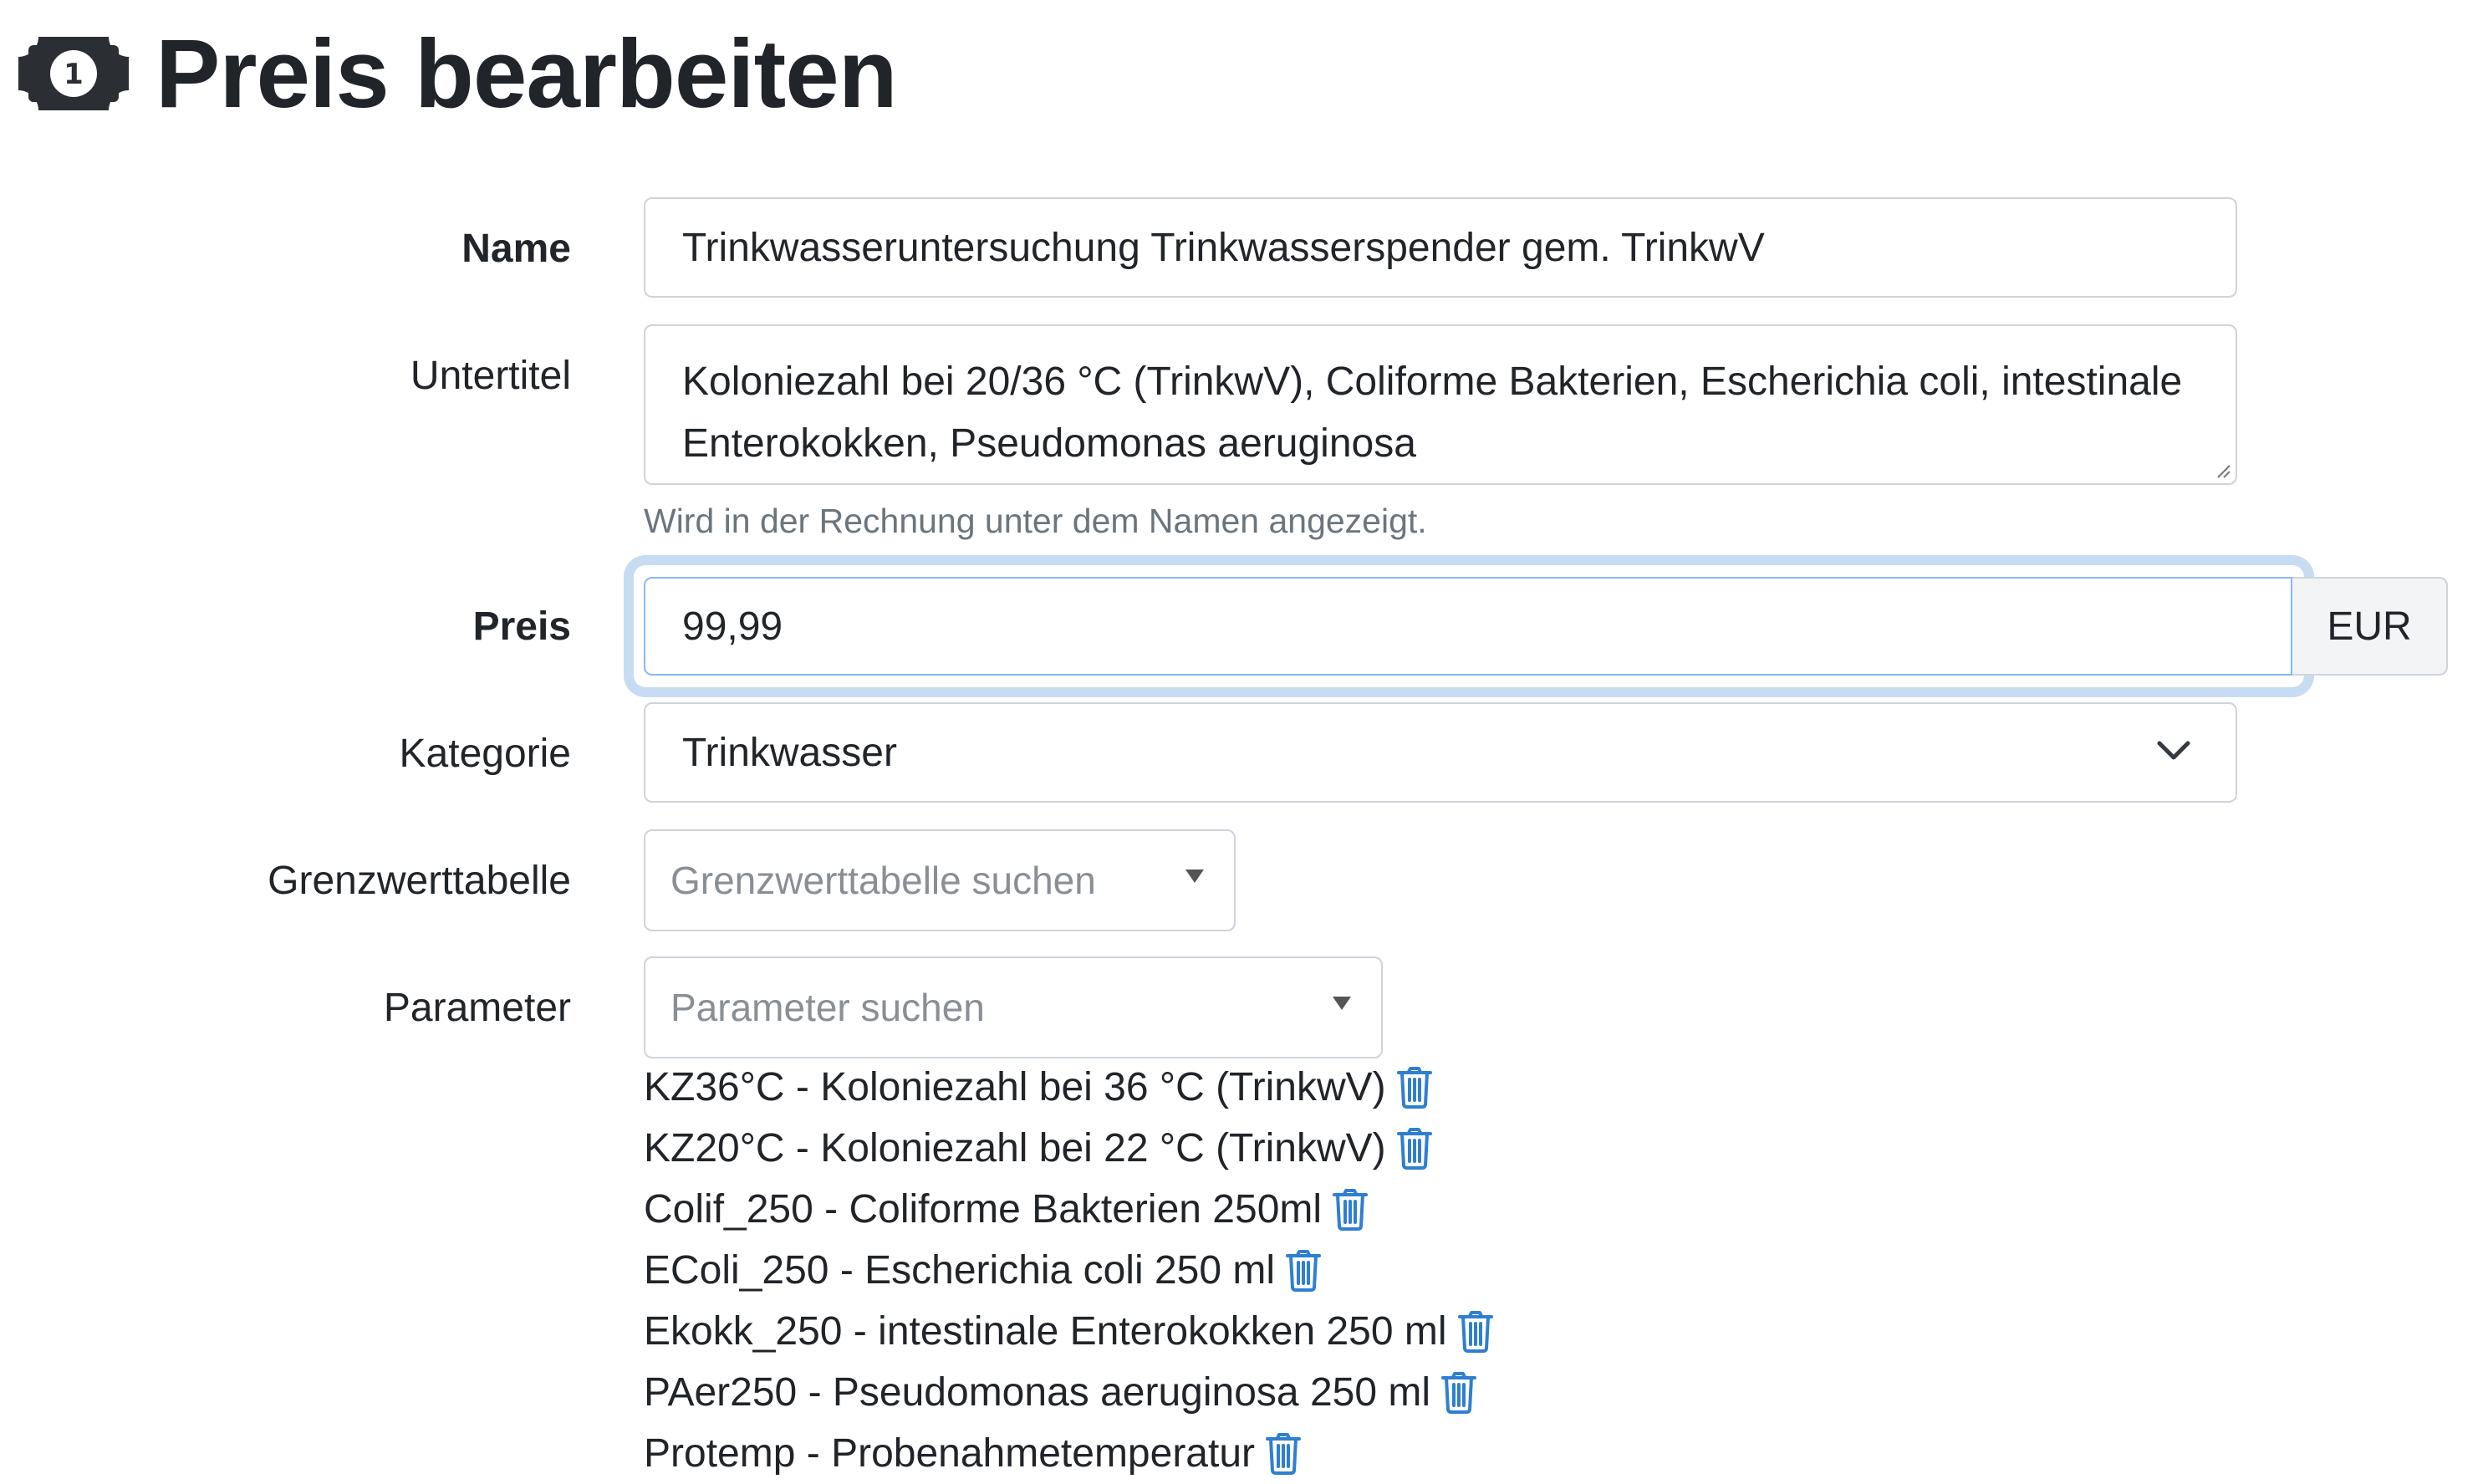 The image size is (2488, 1484). I want to click on price-input-value: 99,99, so click(733, 626).